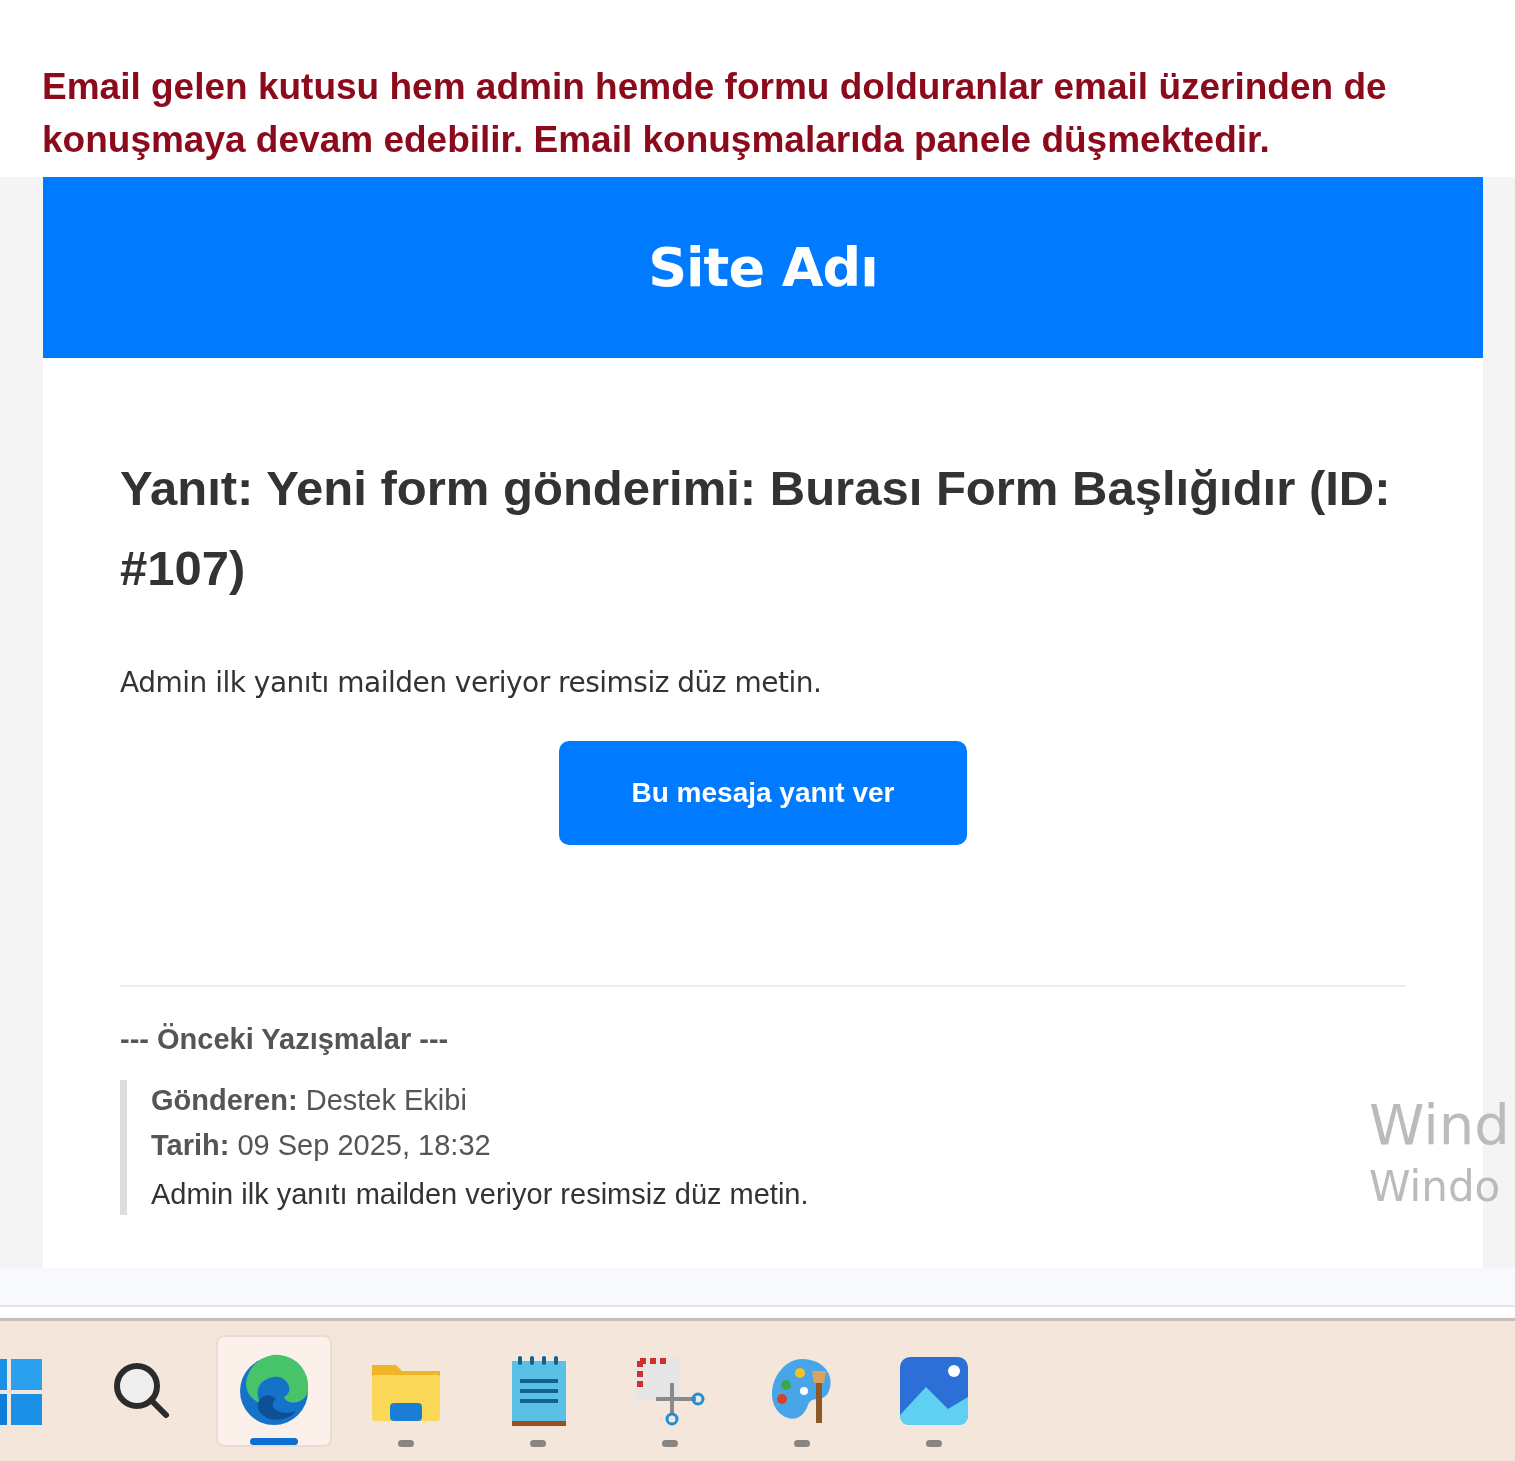  What do you see at coordinates (756, 528) in the screenshot?
I see `email-subject: Yanıt: Yeni form gönderimi: Burası Form Başlığıdır (ID: #107)` at bounding box center [756, 528].